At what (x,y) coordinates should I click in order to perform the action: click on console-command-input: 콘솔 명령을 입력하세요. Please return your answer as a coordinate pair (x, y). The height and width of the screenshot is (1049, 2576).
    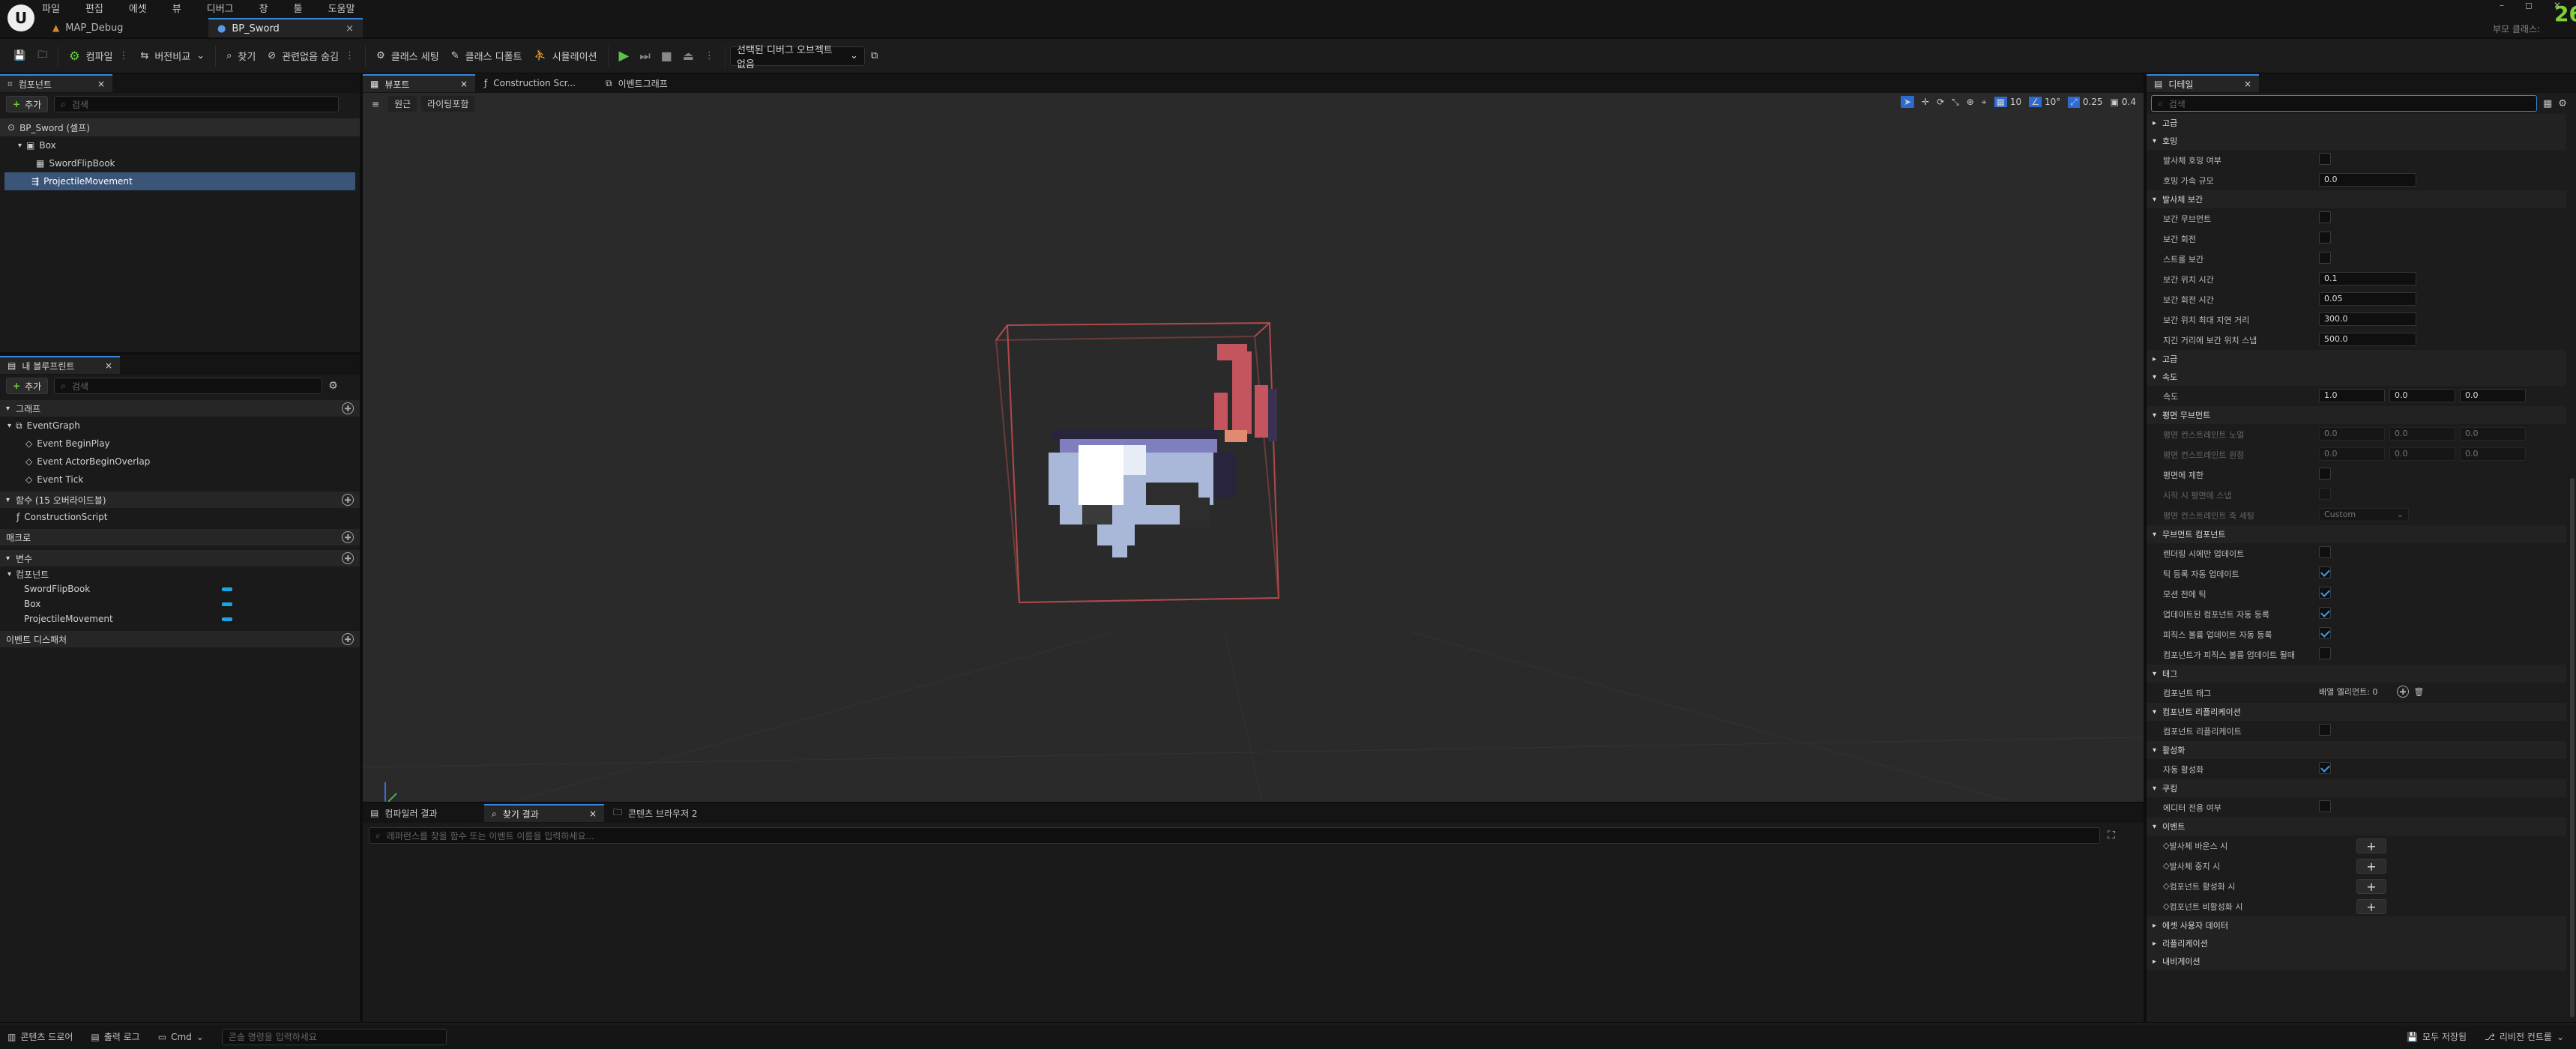
    Looking at the image, I should click on (334, 1036).